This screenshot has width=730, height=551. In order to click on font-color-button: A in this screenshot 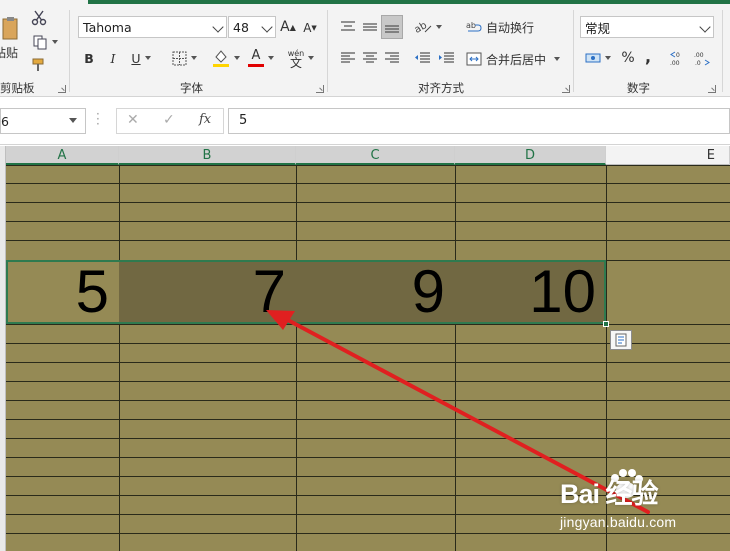, I will do `click(261, 58)`.